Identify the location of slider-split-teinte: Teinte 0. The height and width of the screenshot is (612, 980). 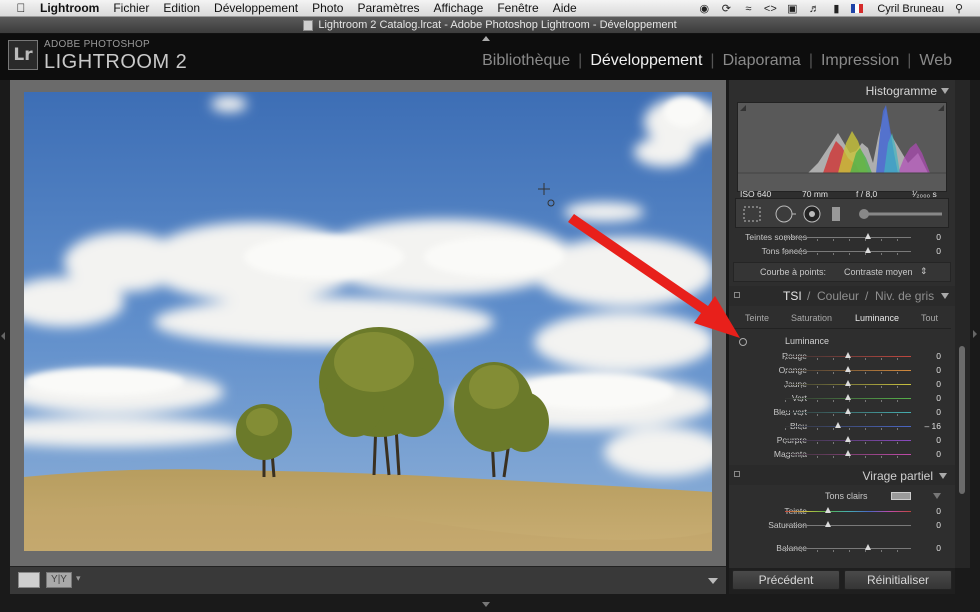
(842, 511).